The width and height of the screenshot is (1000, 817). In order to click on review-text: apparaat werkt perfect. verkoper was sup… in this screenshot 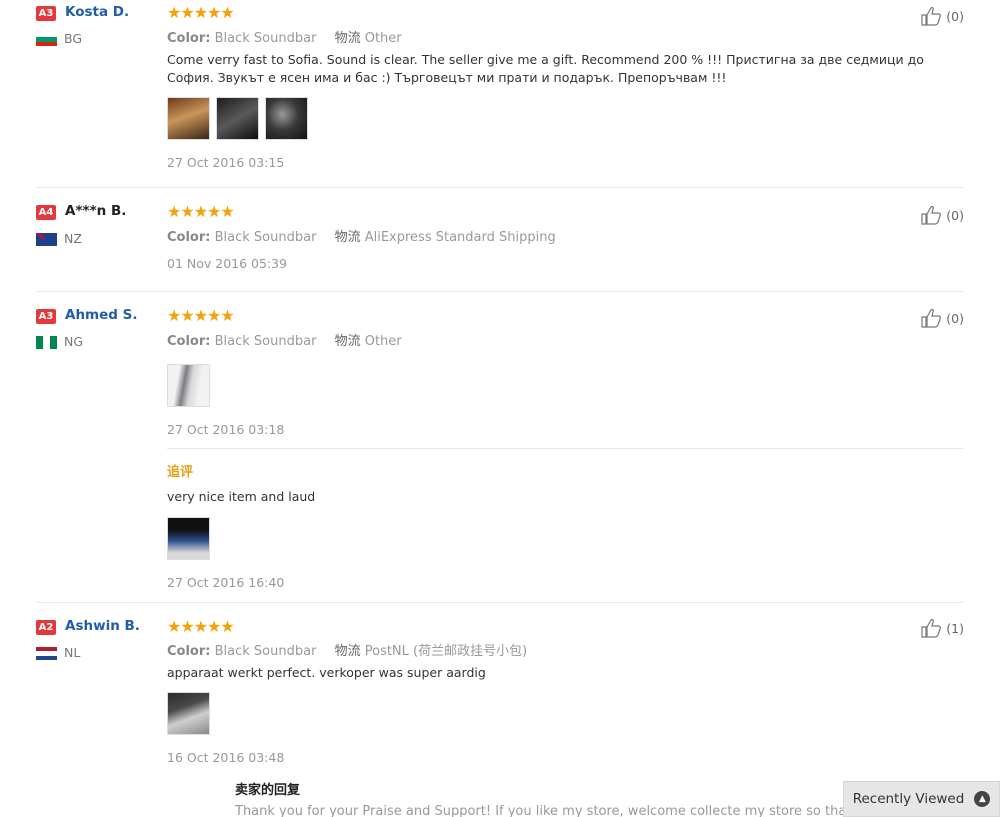, I will do `click(326, 672)`.